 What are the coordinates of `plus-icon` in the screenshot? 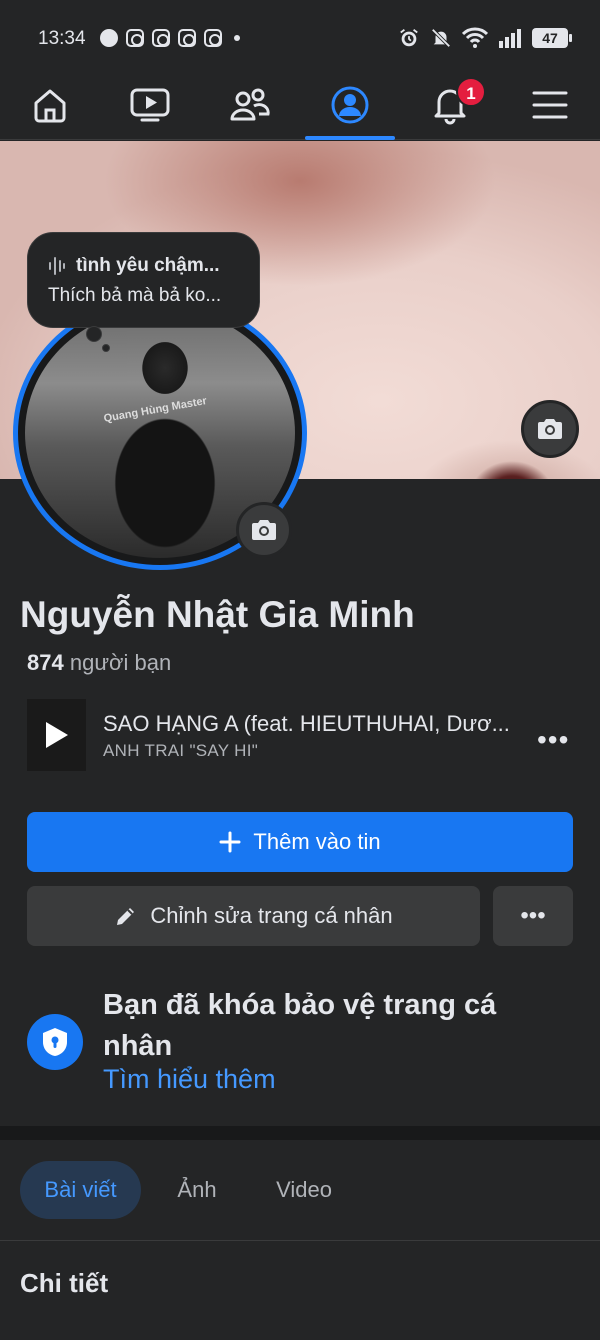 It's located at (230, 842).